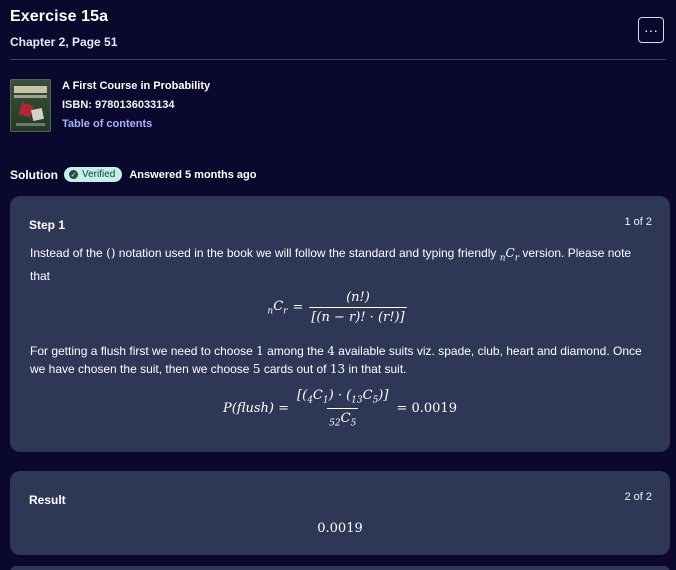  I want to click on result-value: 0.0019, so click(340, 528).